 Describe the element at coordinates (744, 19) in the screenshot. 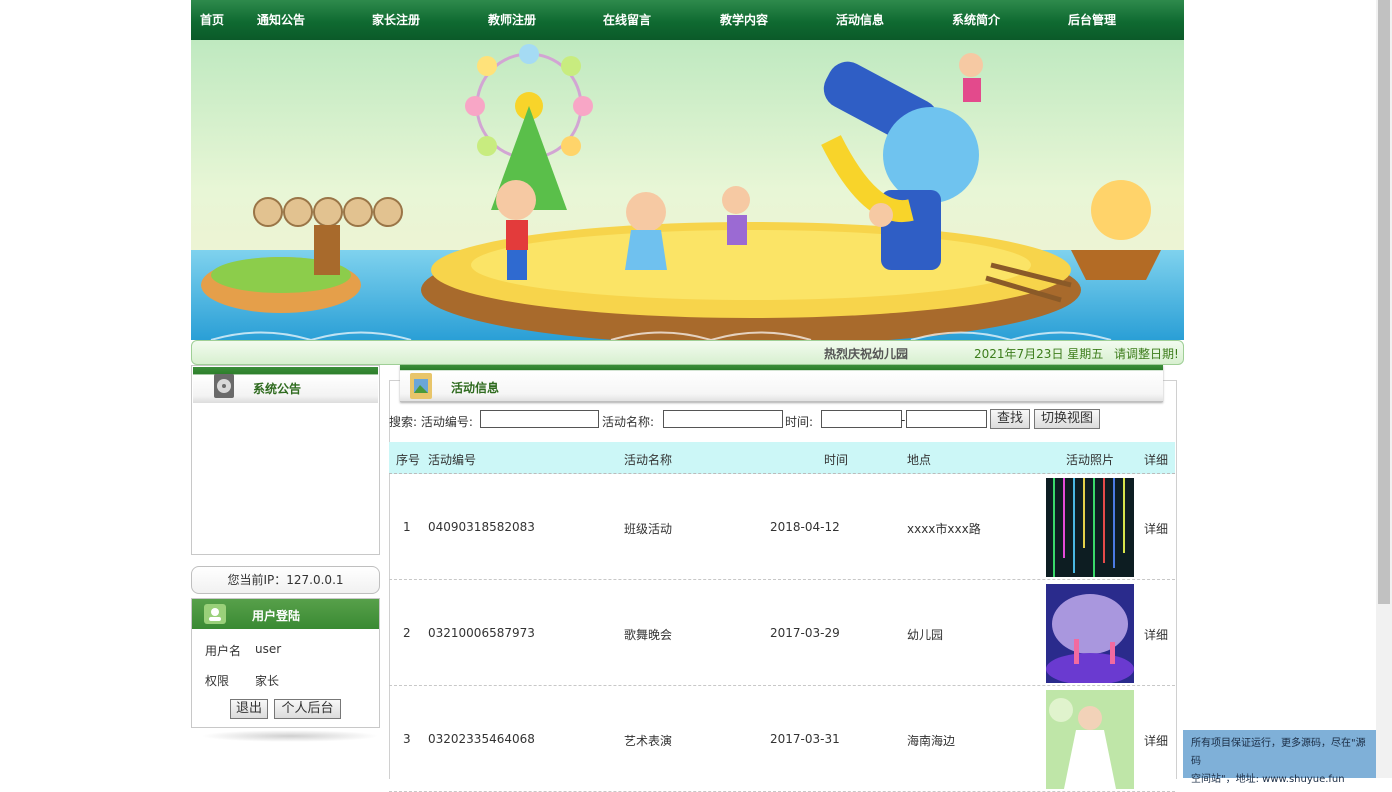

I see `nav-teaching: 教学内容` at that location.